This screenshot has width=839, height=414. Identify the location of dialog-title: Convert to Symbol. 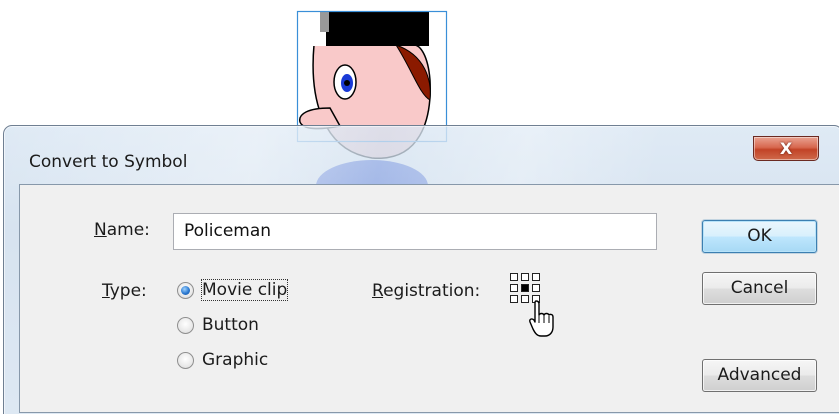
(108, 162).